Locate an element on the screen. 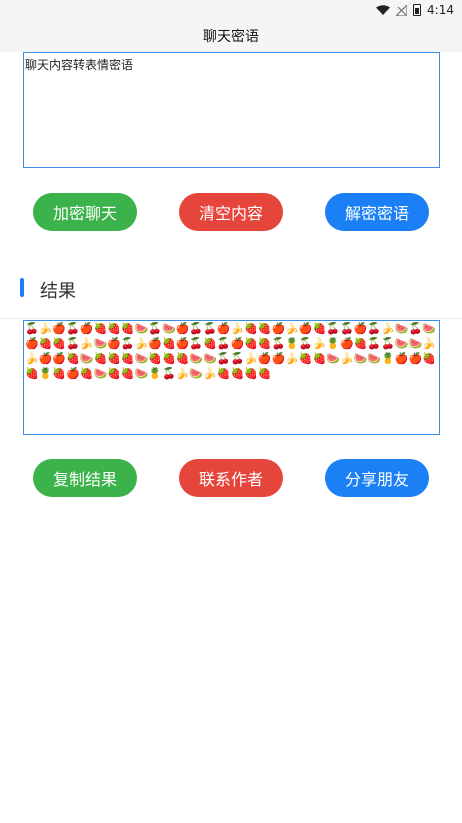  no-signal-icon is located at coordinates (402, 10).